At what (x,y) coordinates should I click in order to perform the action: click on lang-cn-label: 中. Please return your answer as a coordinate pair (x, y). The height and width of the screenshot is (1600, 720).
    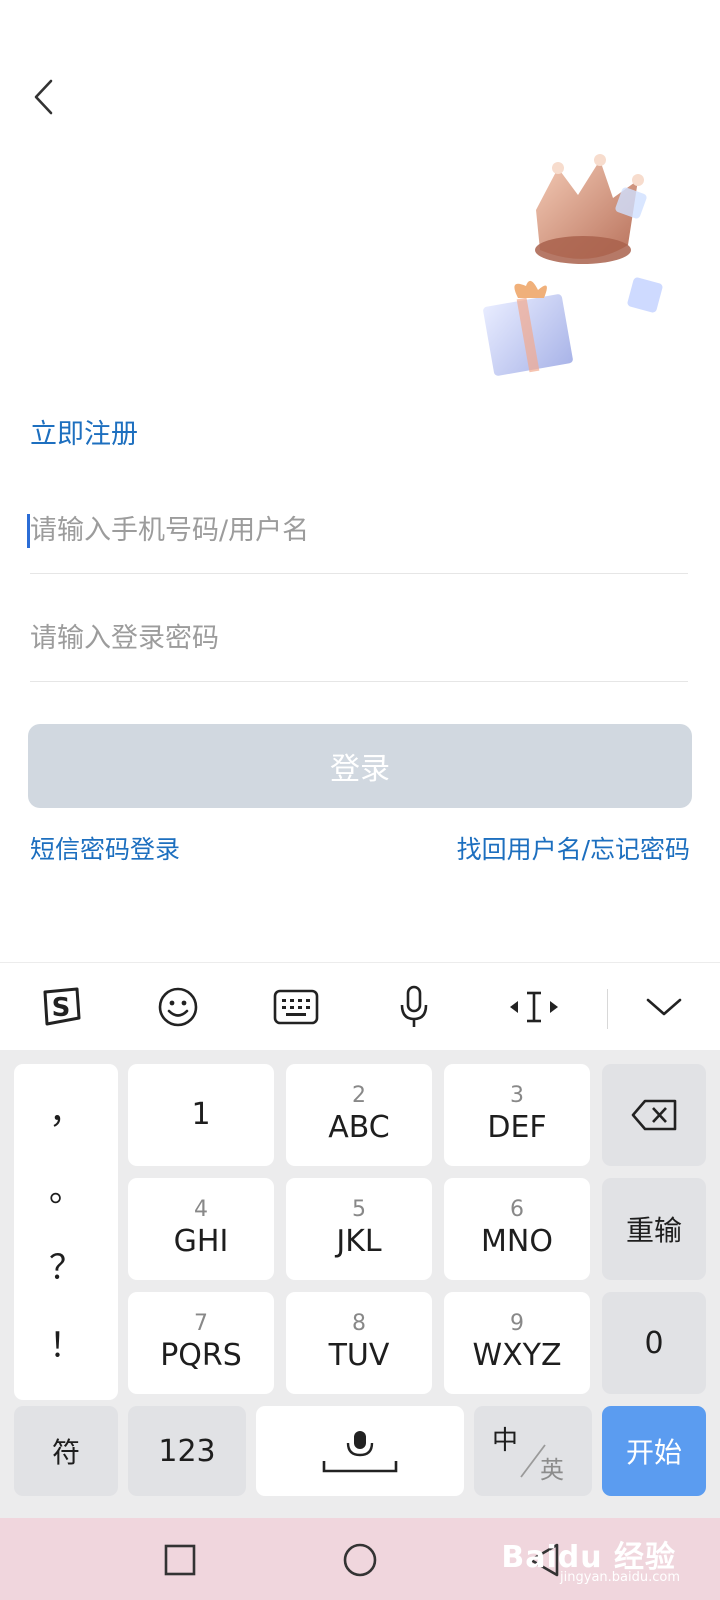
    Looking at the image, I should click on (505, 1441).